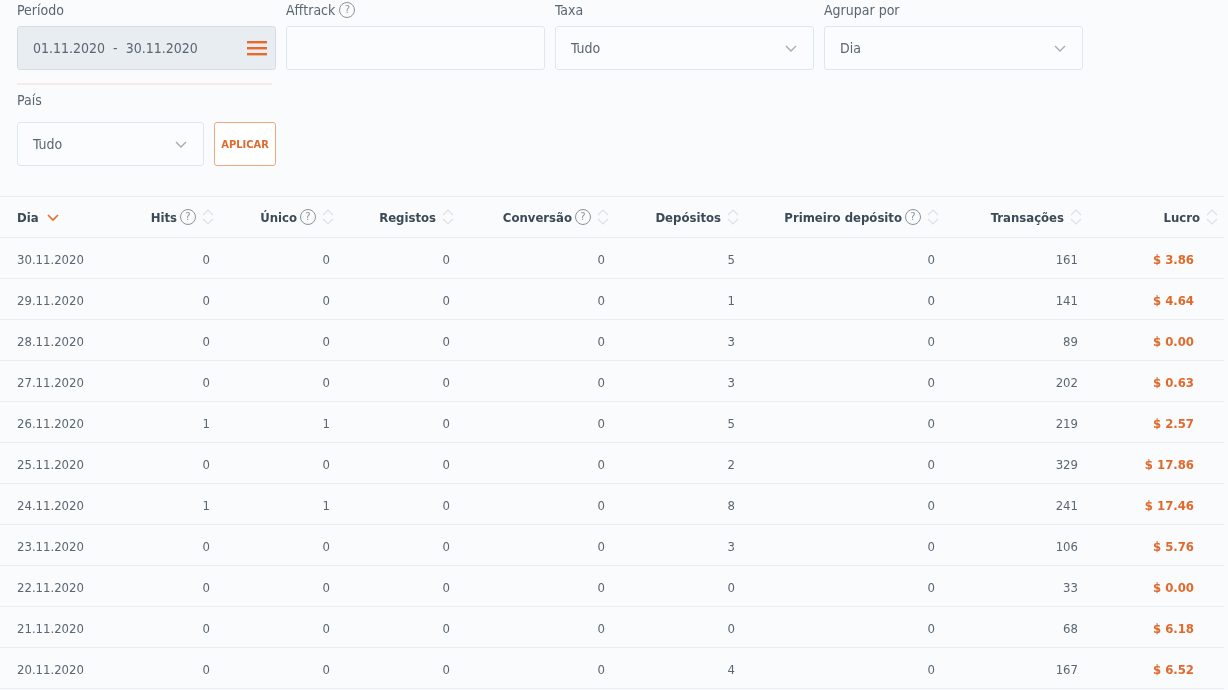 The width and height of the screenshot is (1228, 690). I want to click on table-cell: 20.11.2020, so click(50, 669).